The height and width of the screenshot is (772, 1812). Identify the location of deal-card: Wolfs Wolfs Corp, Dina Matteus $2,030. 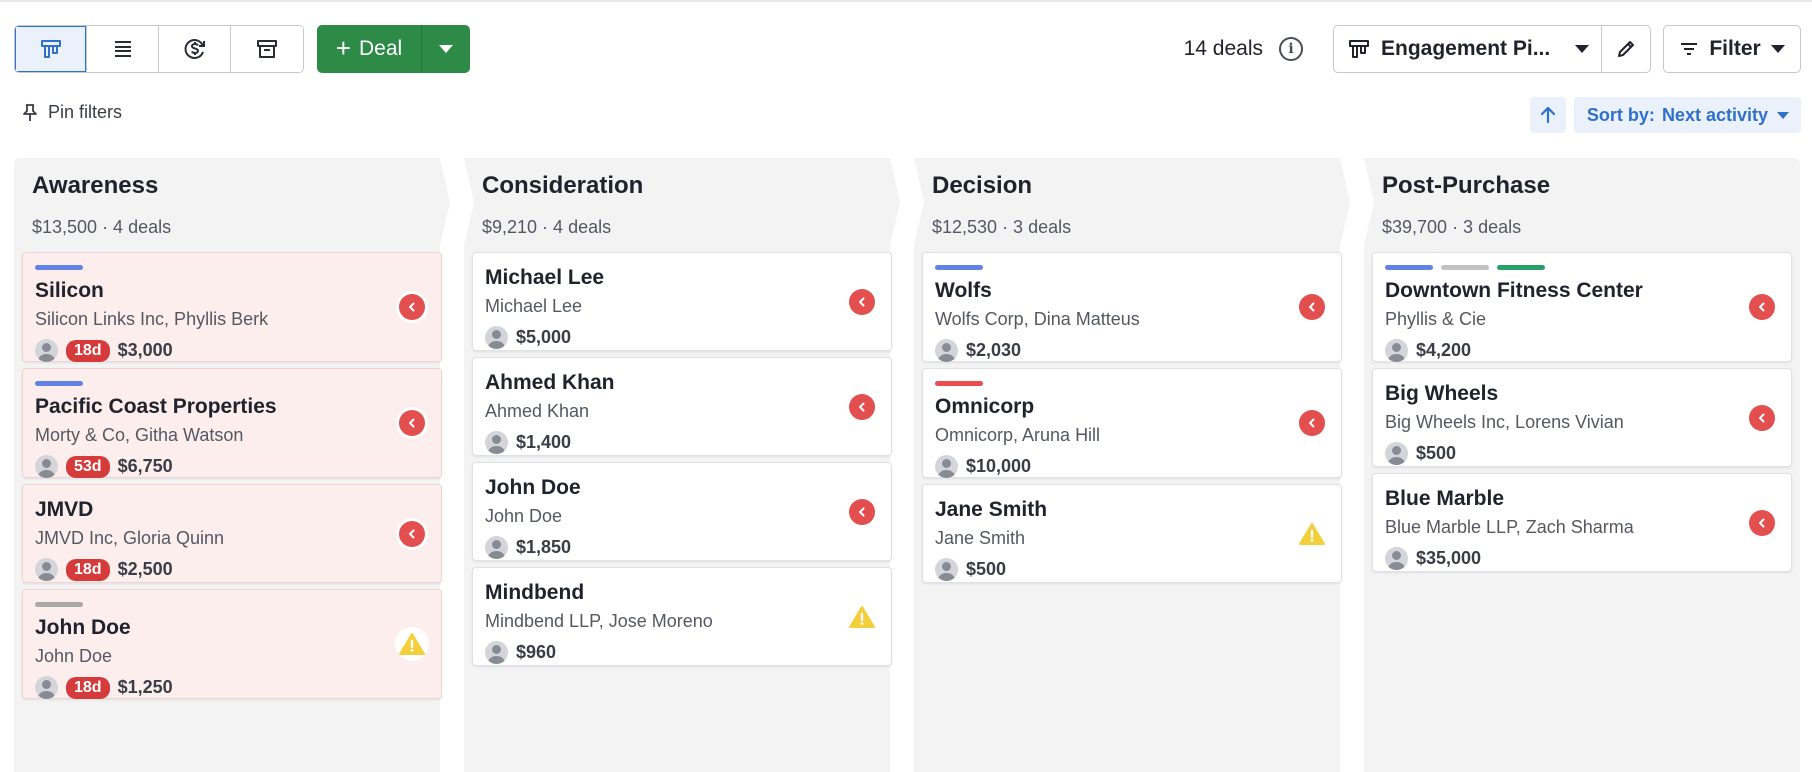
(1132, 307).